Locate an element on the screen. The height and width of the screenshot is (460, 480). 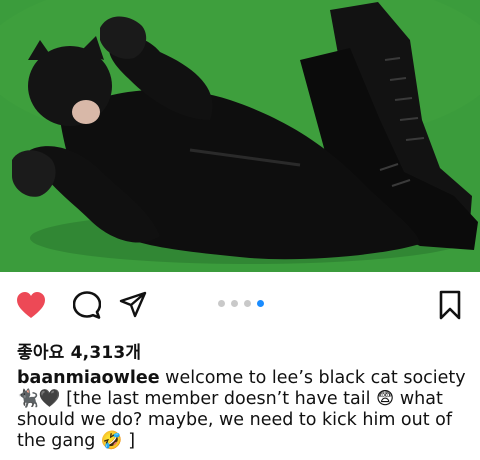
carousel-indicator is located at coordinates (241, 303).